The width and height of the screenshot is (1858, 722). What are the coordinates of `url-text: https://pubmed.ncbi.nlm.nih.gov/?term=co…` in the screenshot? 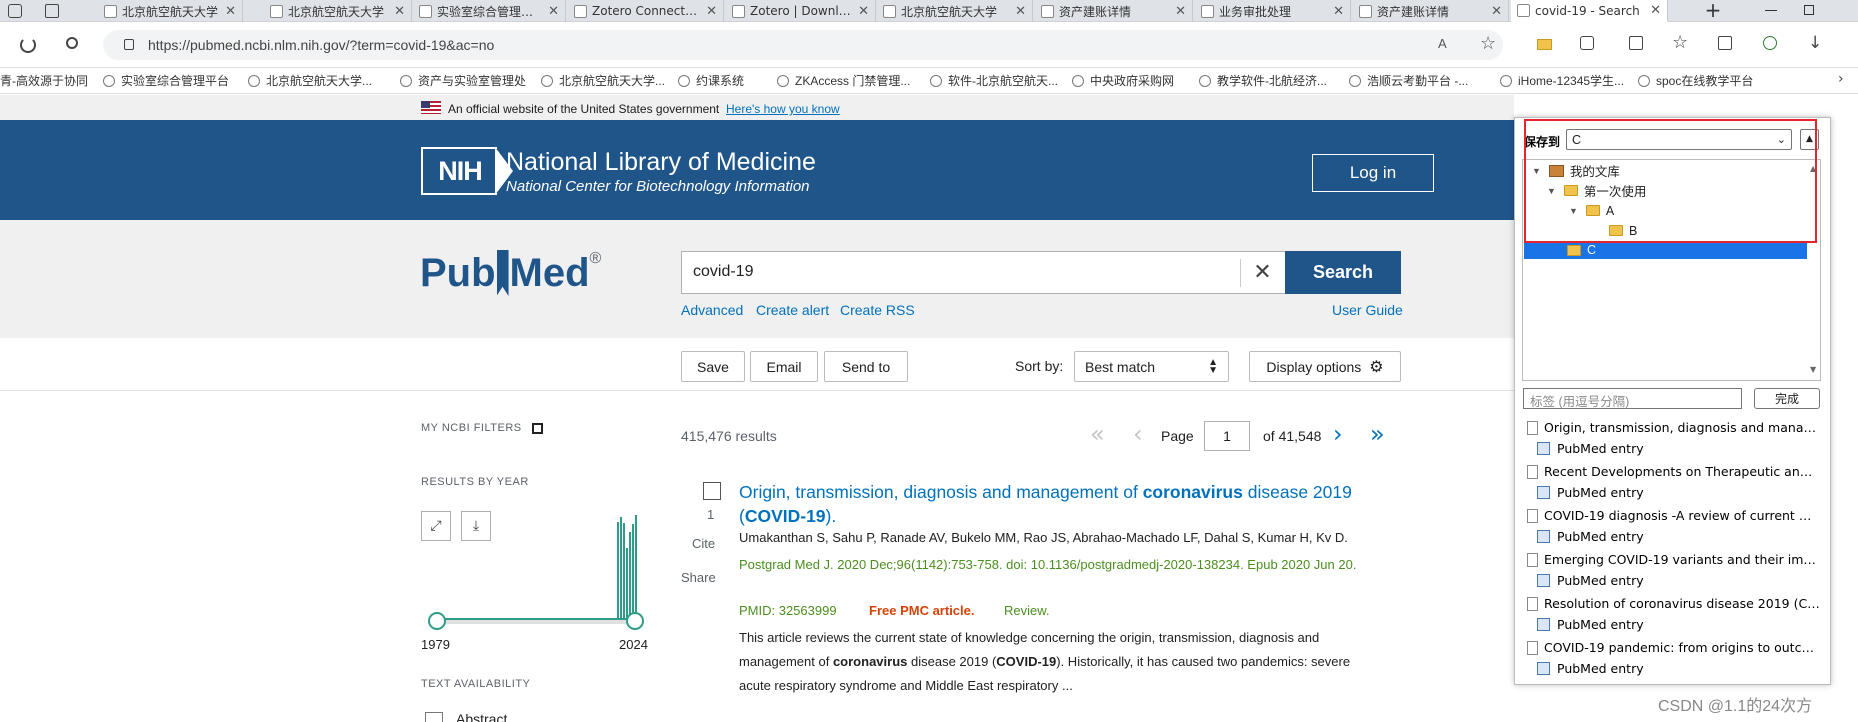 It's located at (321, 45).